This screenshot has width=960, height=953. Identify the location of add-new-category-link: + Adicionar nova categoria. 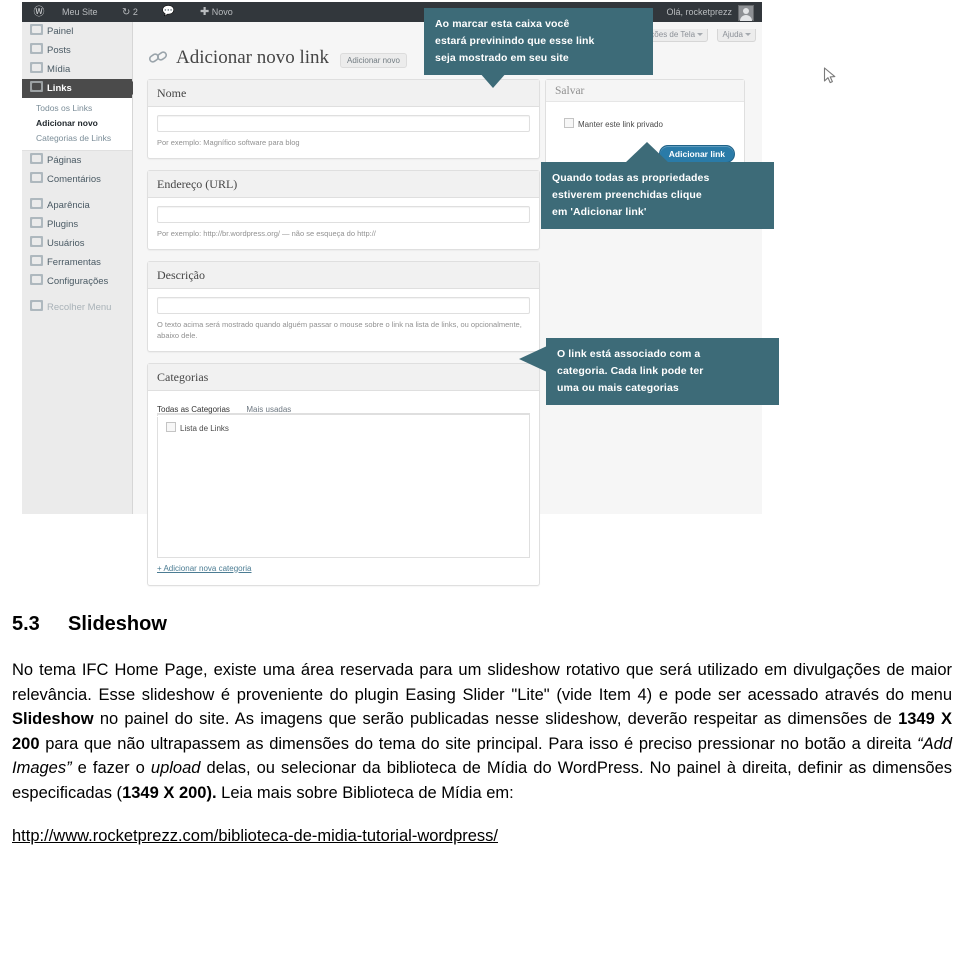
(204, 568).